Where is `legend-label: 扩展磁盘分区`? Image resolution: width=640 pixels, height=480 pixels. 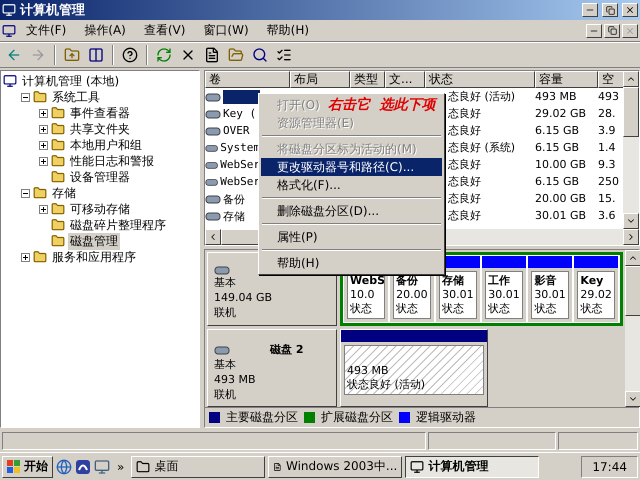
legend-label: 扩展磁盘分区 is located at coordinates (357, 417).